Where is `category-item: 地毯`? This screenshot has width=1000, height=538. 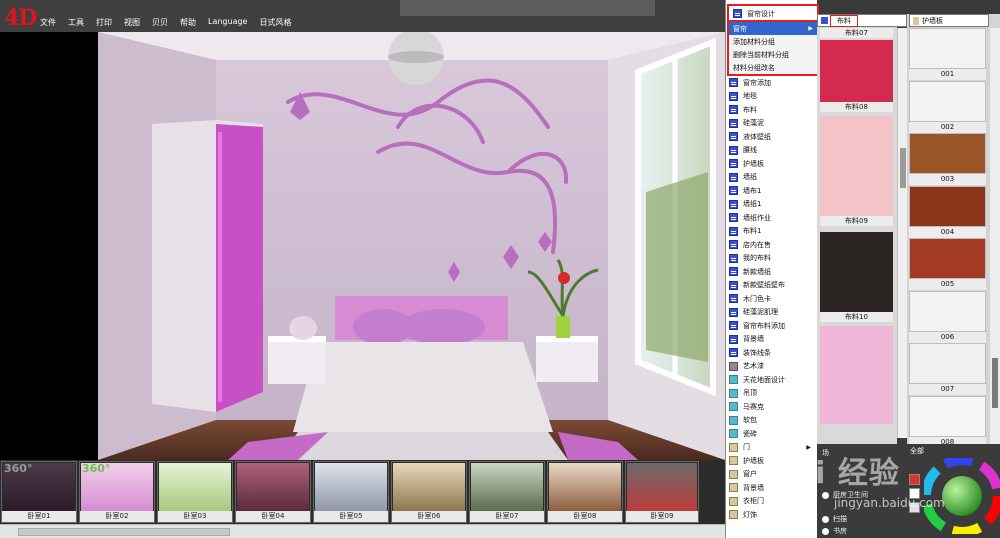
category-item: 地毯 is located at coordinates (771, 97).